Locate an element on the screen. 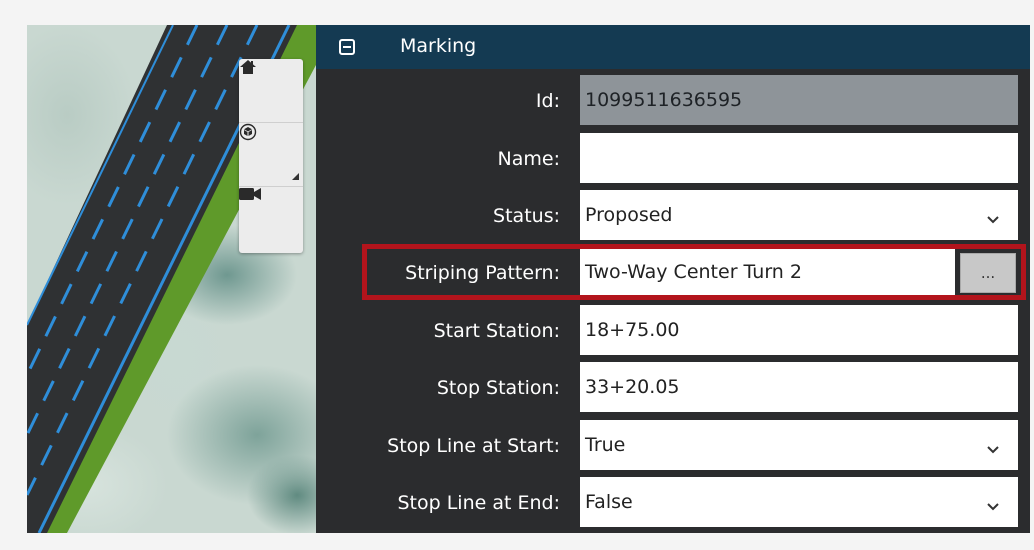 The height and width of the screenshot is (550, 1034). stop-line-at-end-label: Stop Line at End: is located at coordinates (478, 503).